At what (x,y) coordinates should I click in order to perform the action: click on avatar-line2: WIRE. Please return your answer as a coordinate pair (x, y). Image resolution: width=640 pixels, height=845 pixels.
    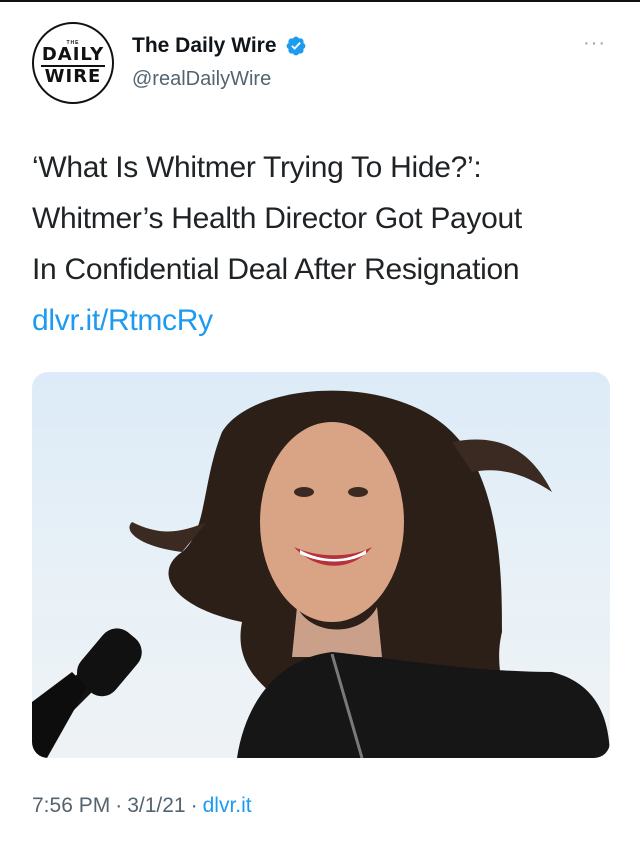
    Looking at the image, I should click on (73, 76).